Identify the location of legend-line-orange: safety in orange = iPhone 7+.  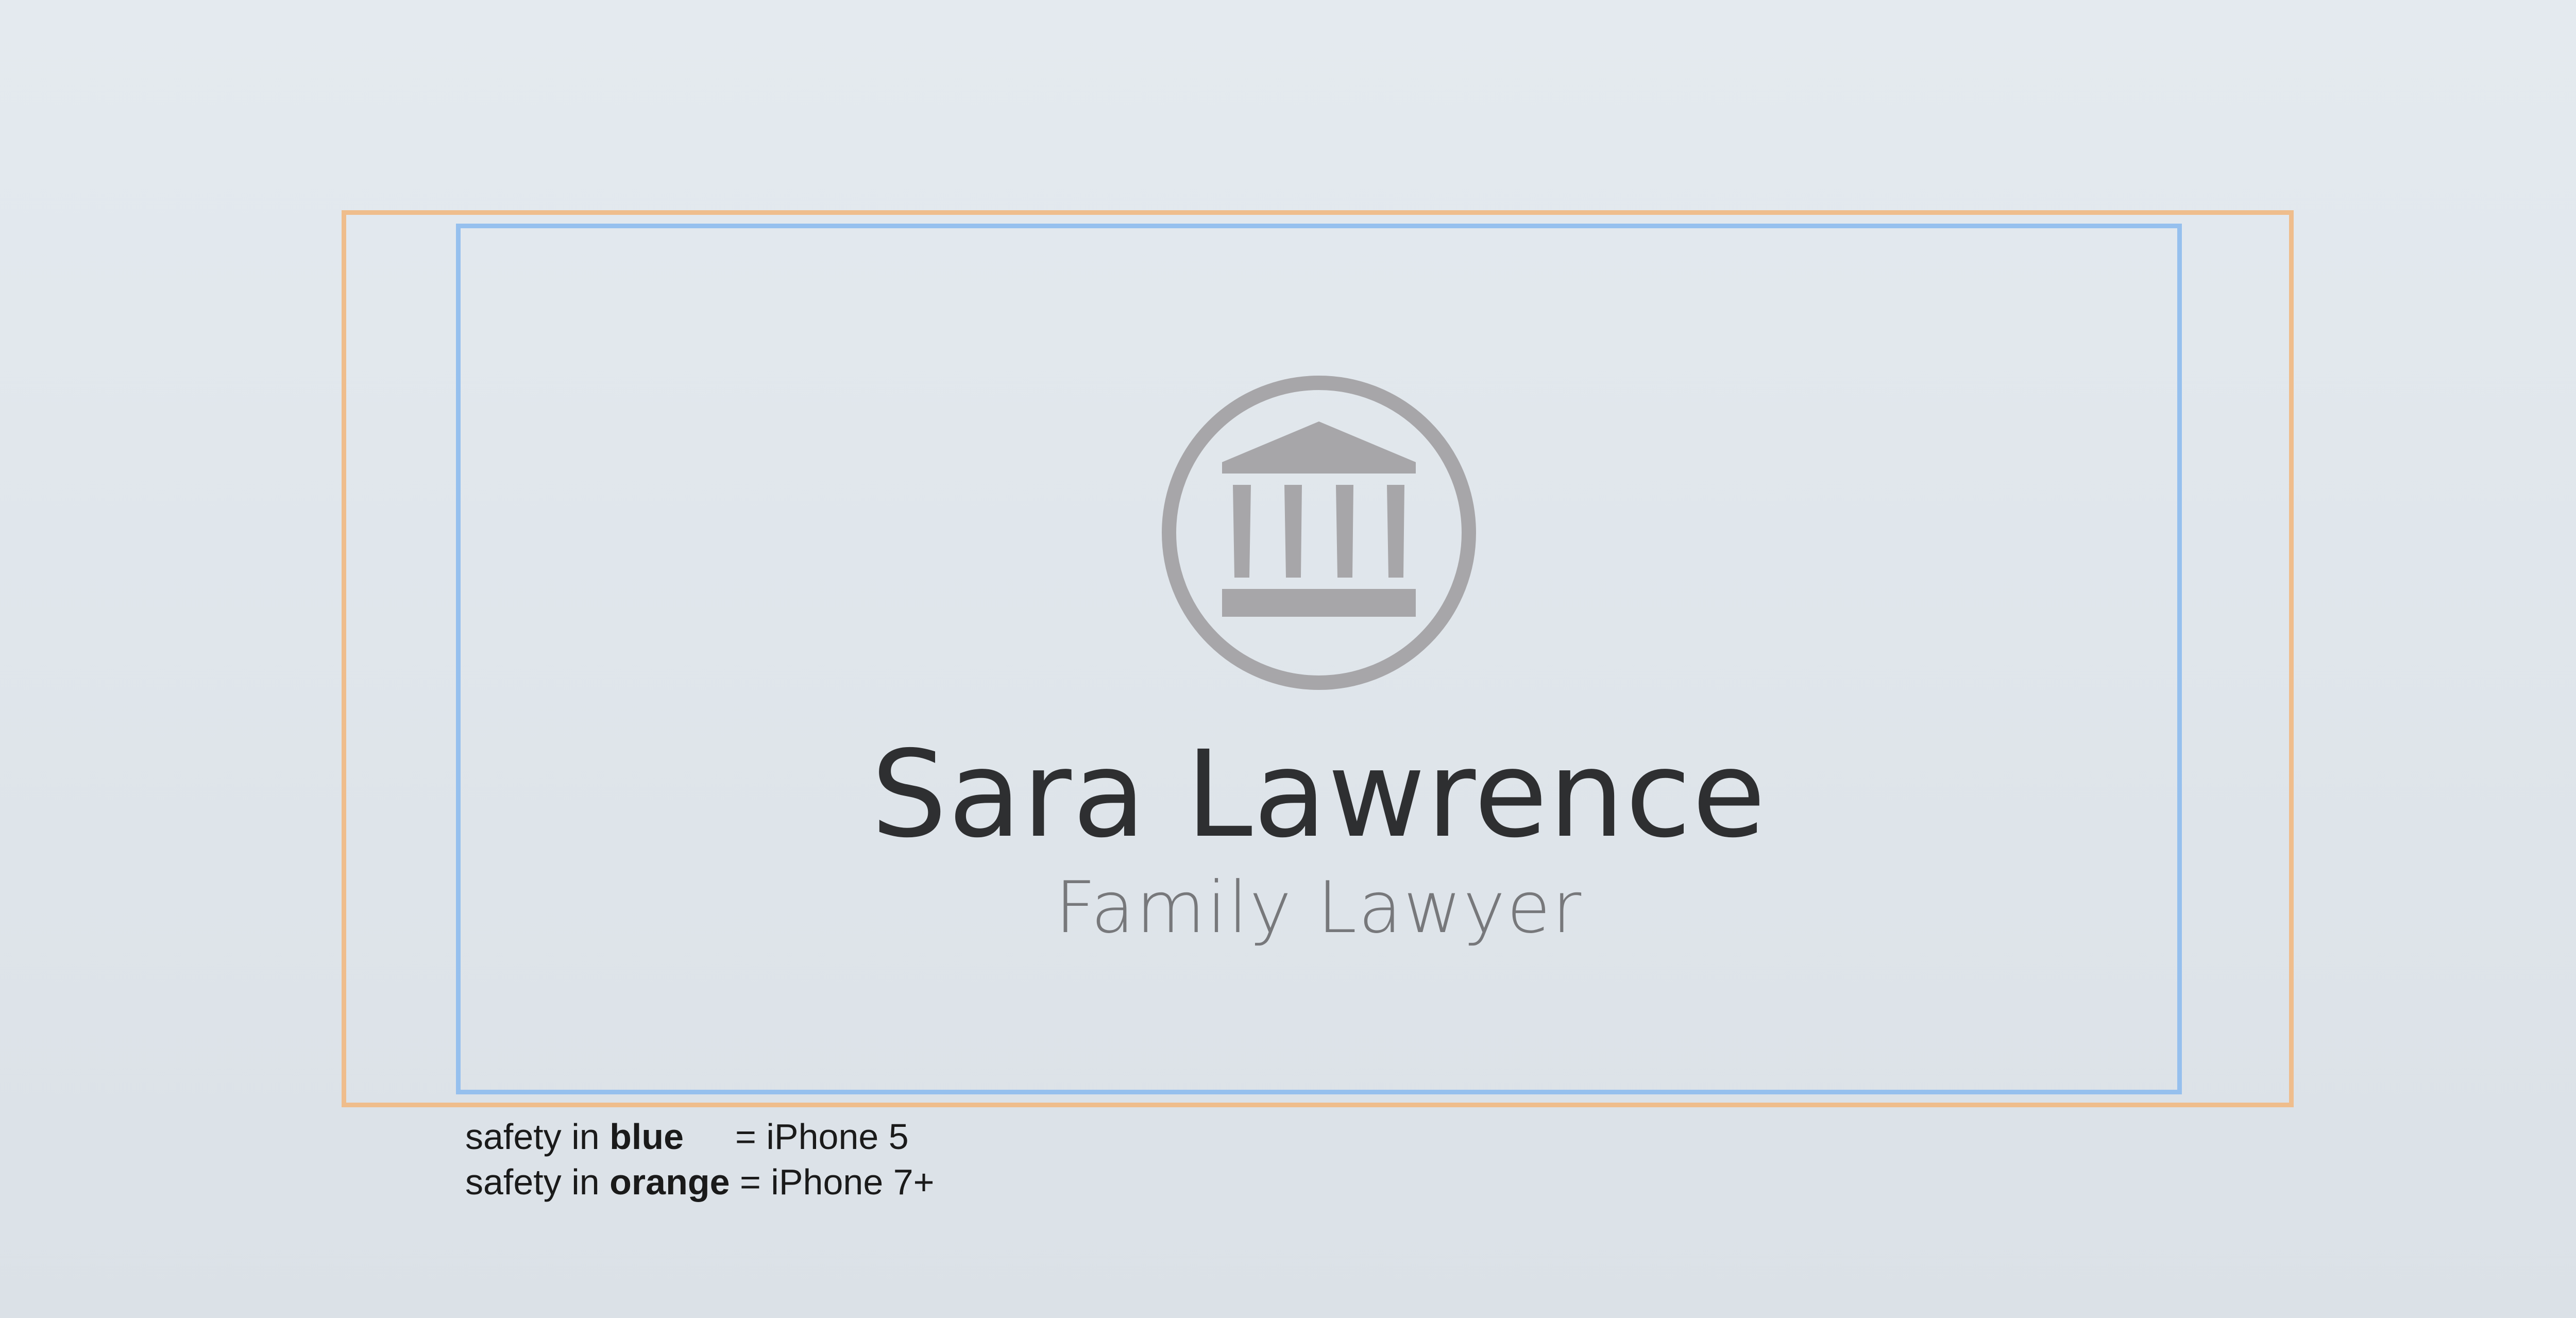
(700, 1182).